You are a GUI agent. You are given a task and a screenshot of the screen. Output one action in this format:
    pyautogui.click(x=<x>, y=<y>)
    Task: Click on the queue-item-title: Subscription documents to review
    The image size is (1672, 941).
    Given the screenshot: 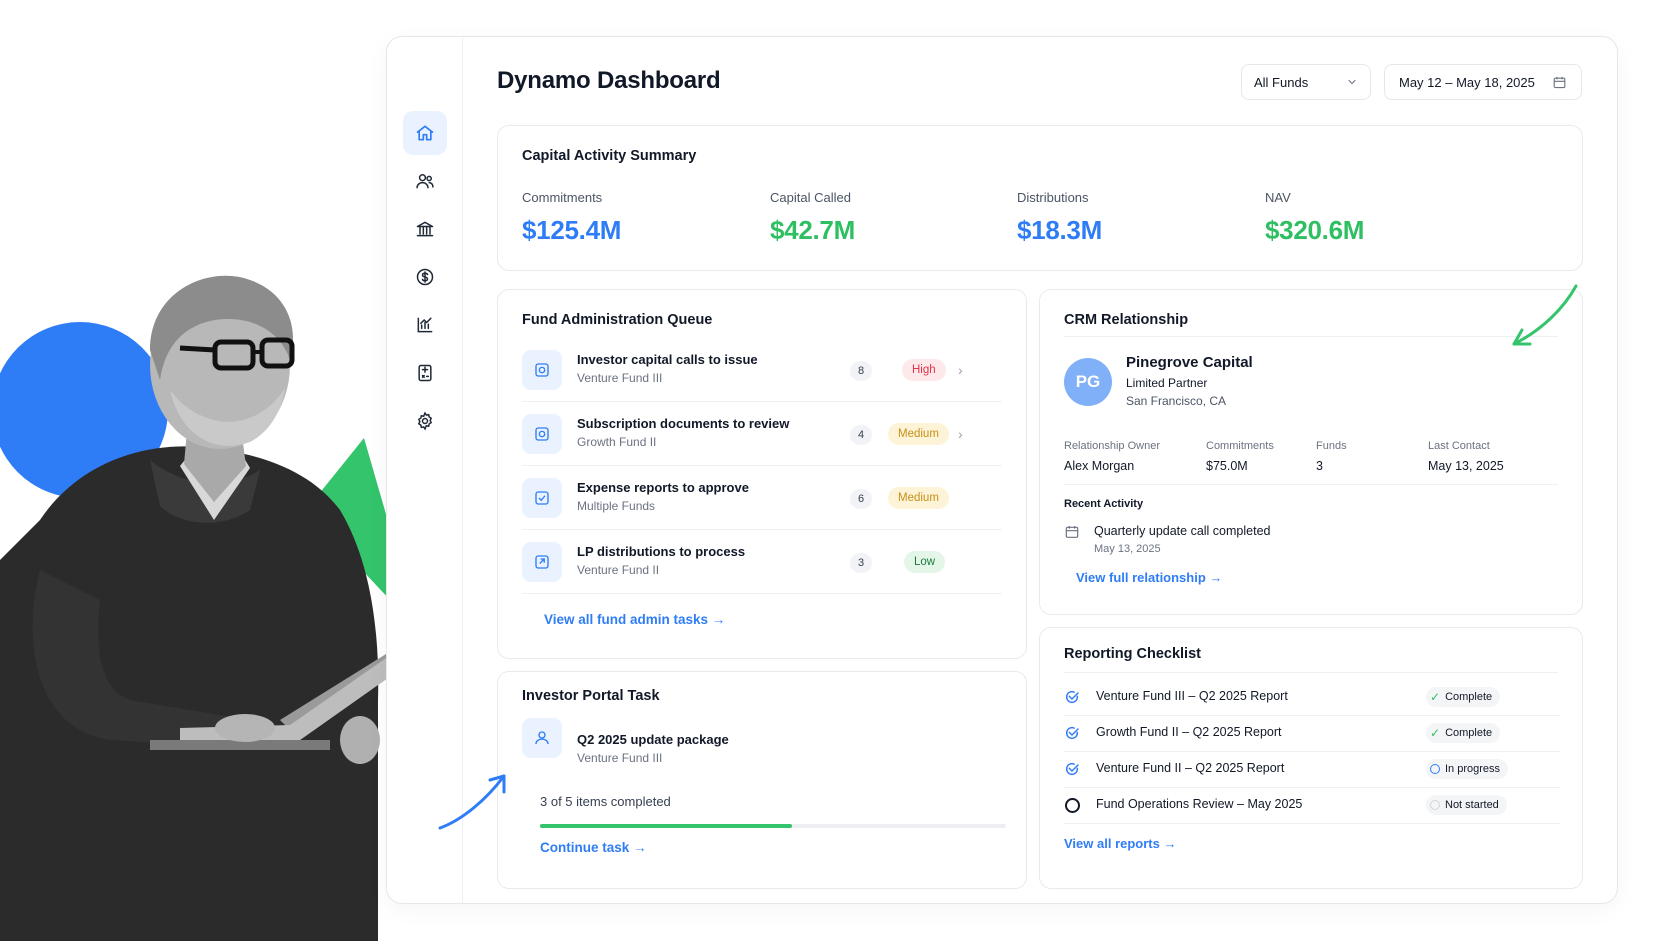 What is the action you would take?
    pyautogui.click(x=683, y=423)
    